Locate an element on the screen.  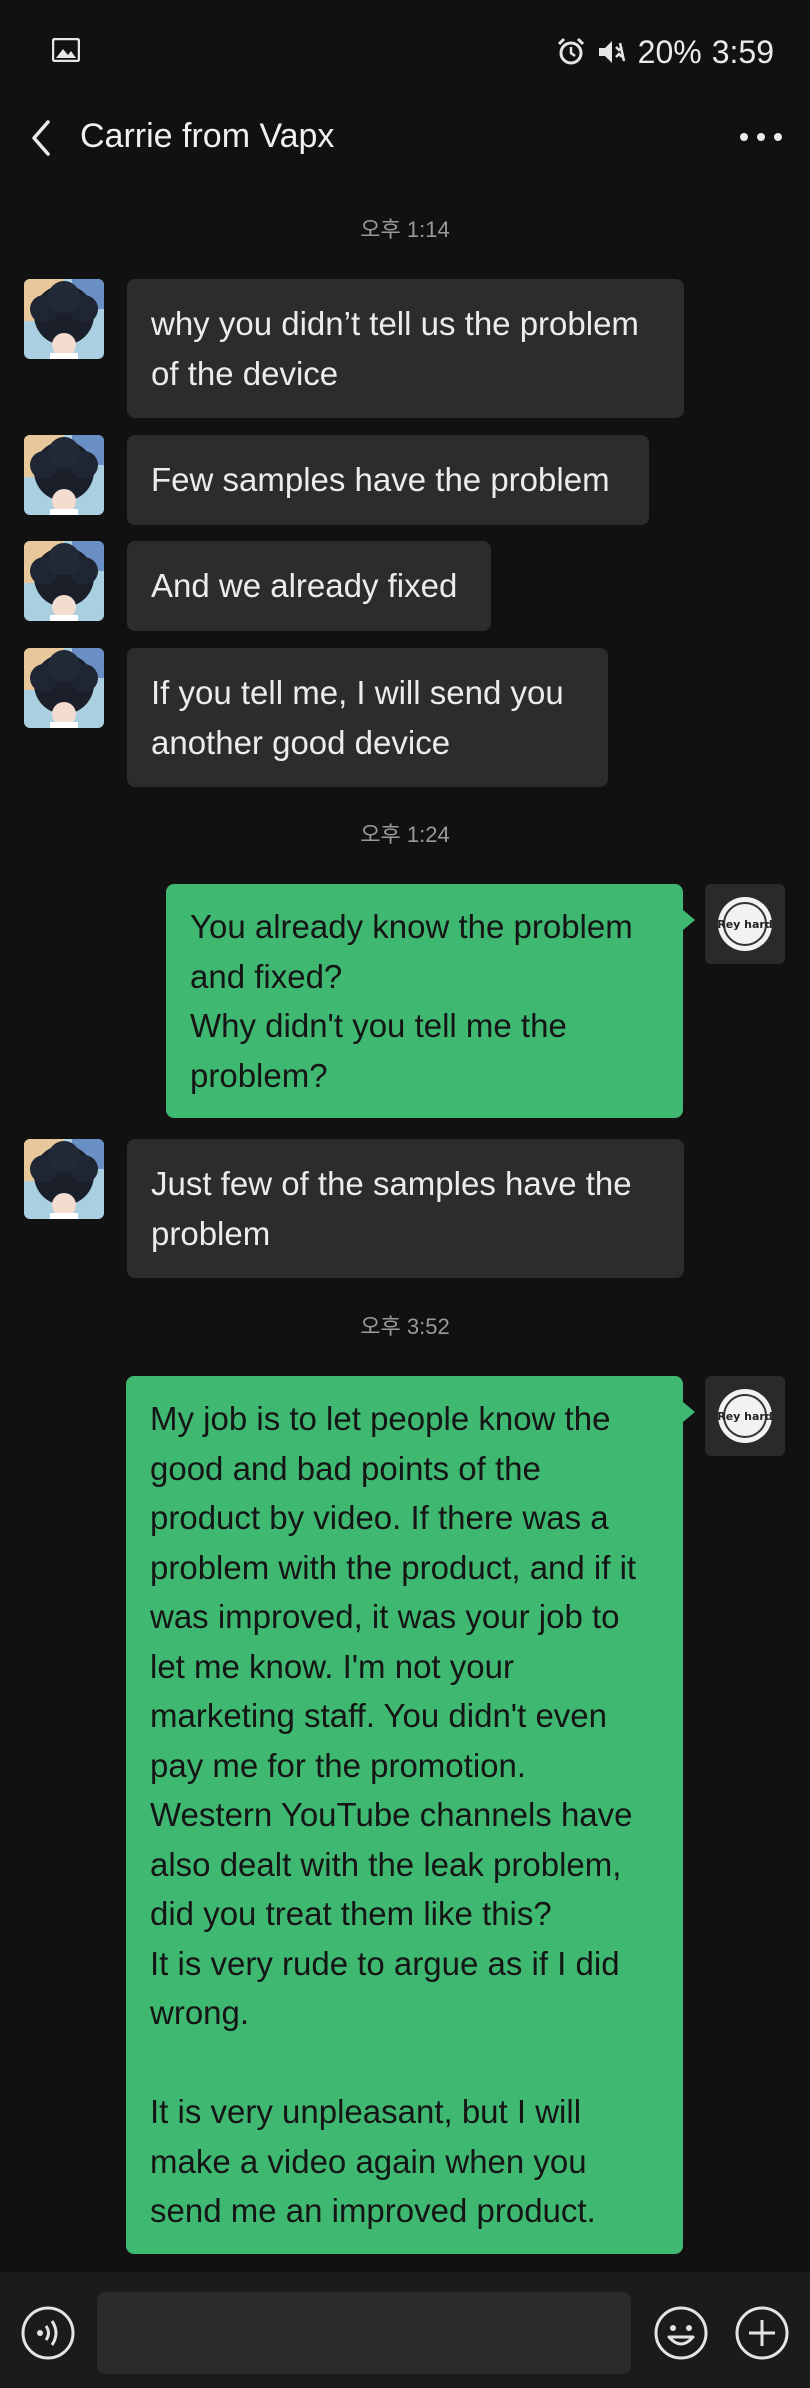
message-text: good and bad points of the is located at coordinates (345, 1468).